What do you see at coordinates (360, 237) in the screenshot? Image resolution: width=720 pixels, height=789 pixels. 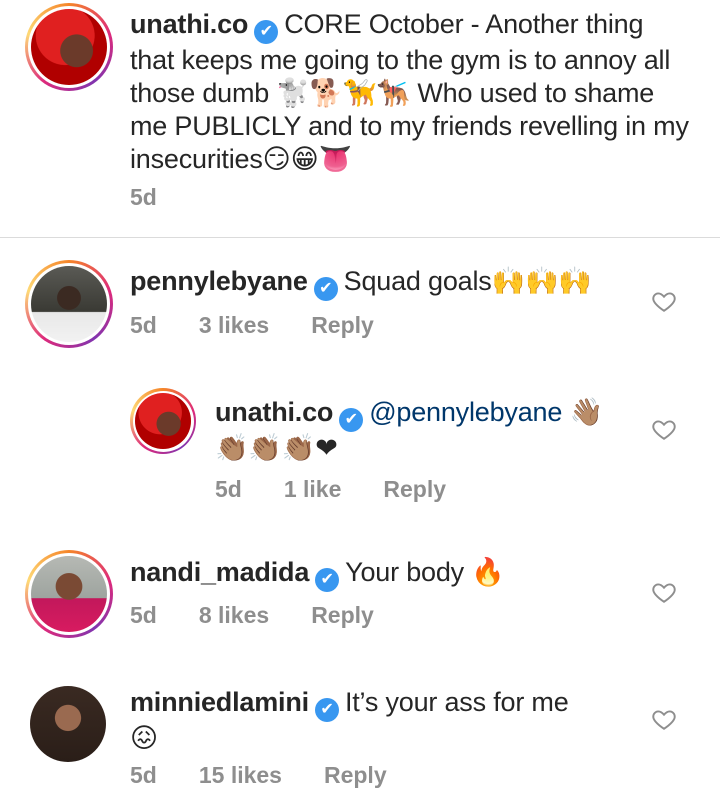 I see `divider` at bounding box center [360, 237].